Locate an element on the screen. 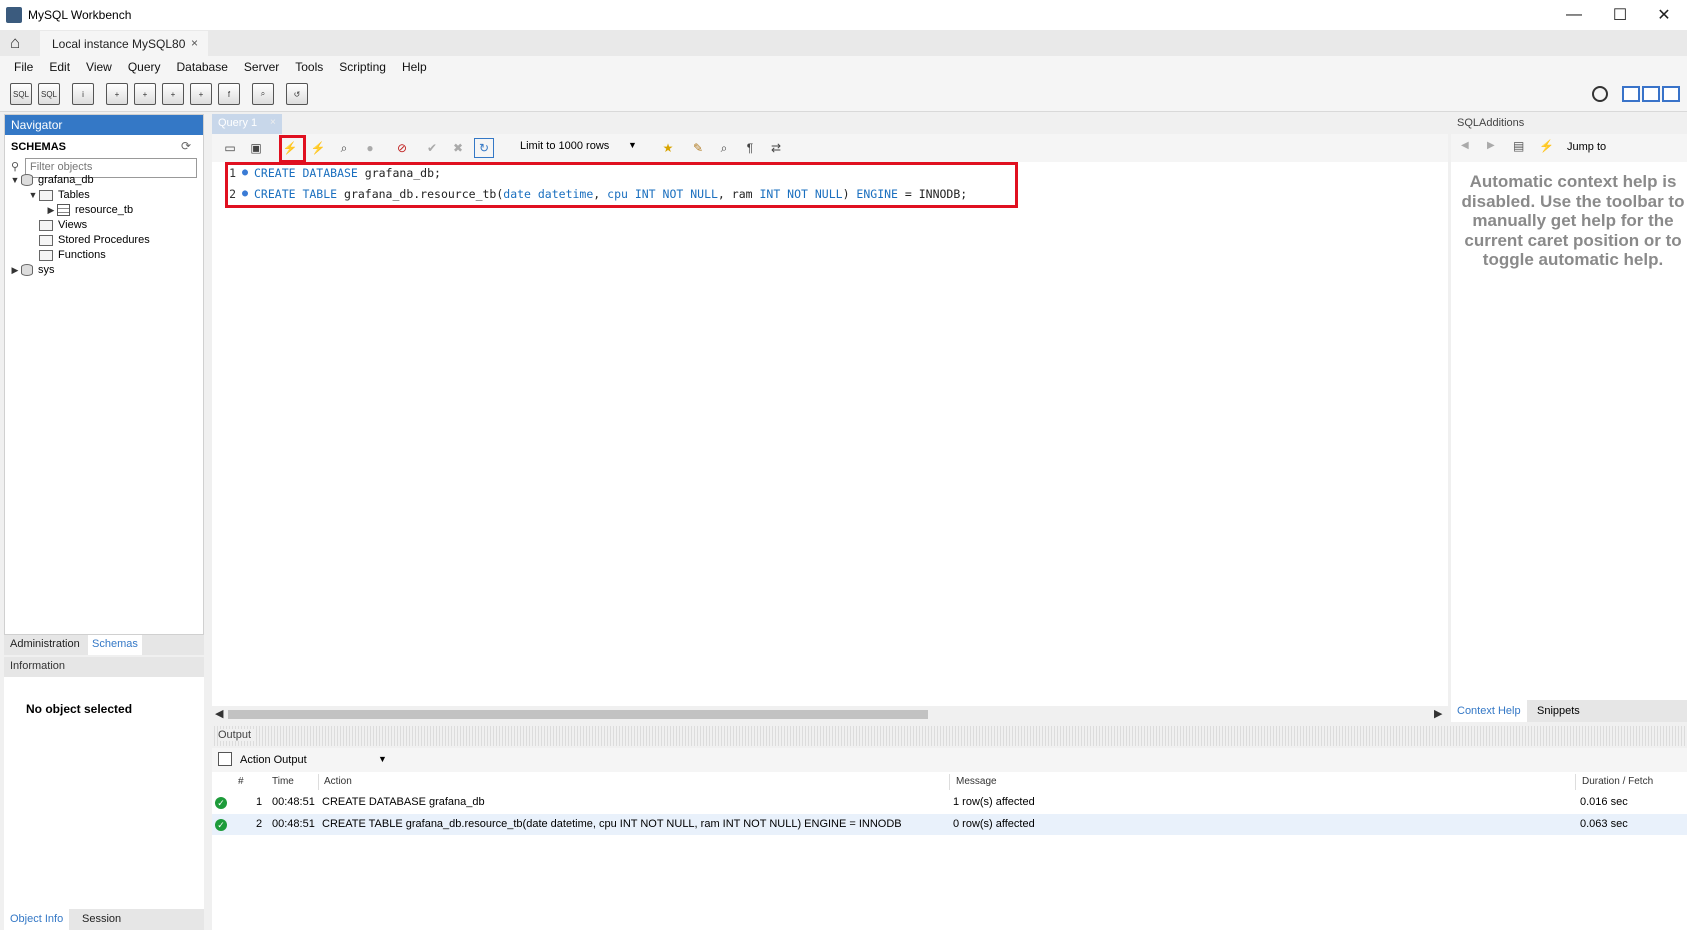 The image size is (1687, 930). tree-item-functions: Functions is located at coordinates (66, 255).